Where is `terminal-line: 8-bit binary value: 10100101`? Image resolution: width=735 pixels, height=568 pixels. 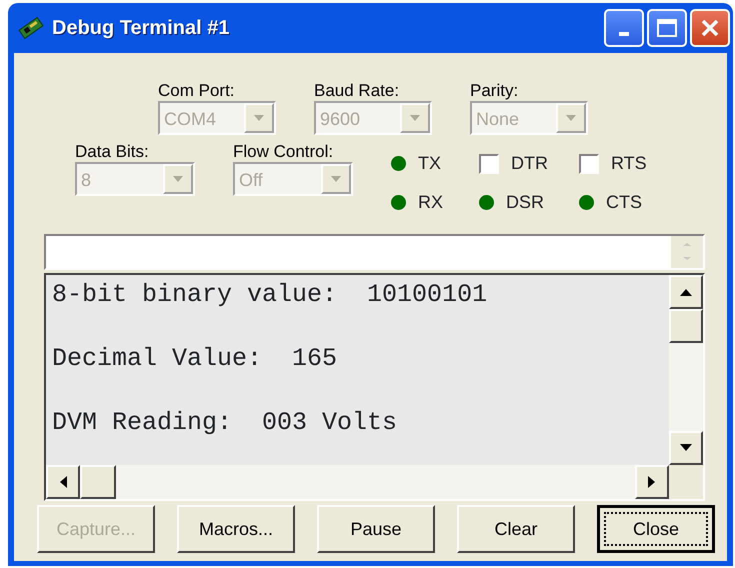 terminal-line: 8-bit binary value: 10100101 is located at coordinates (270, 295).